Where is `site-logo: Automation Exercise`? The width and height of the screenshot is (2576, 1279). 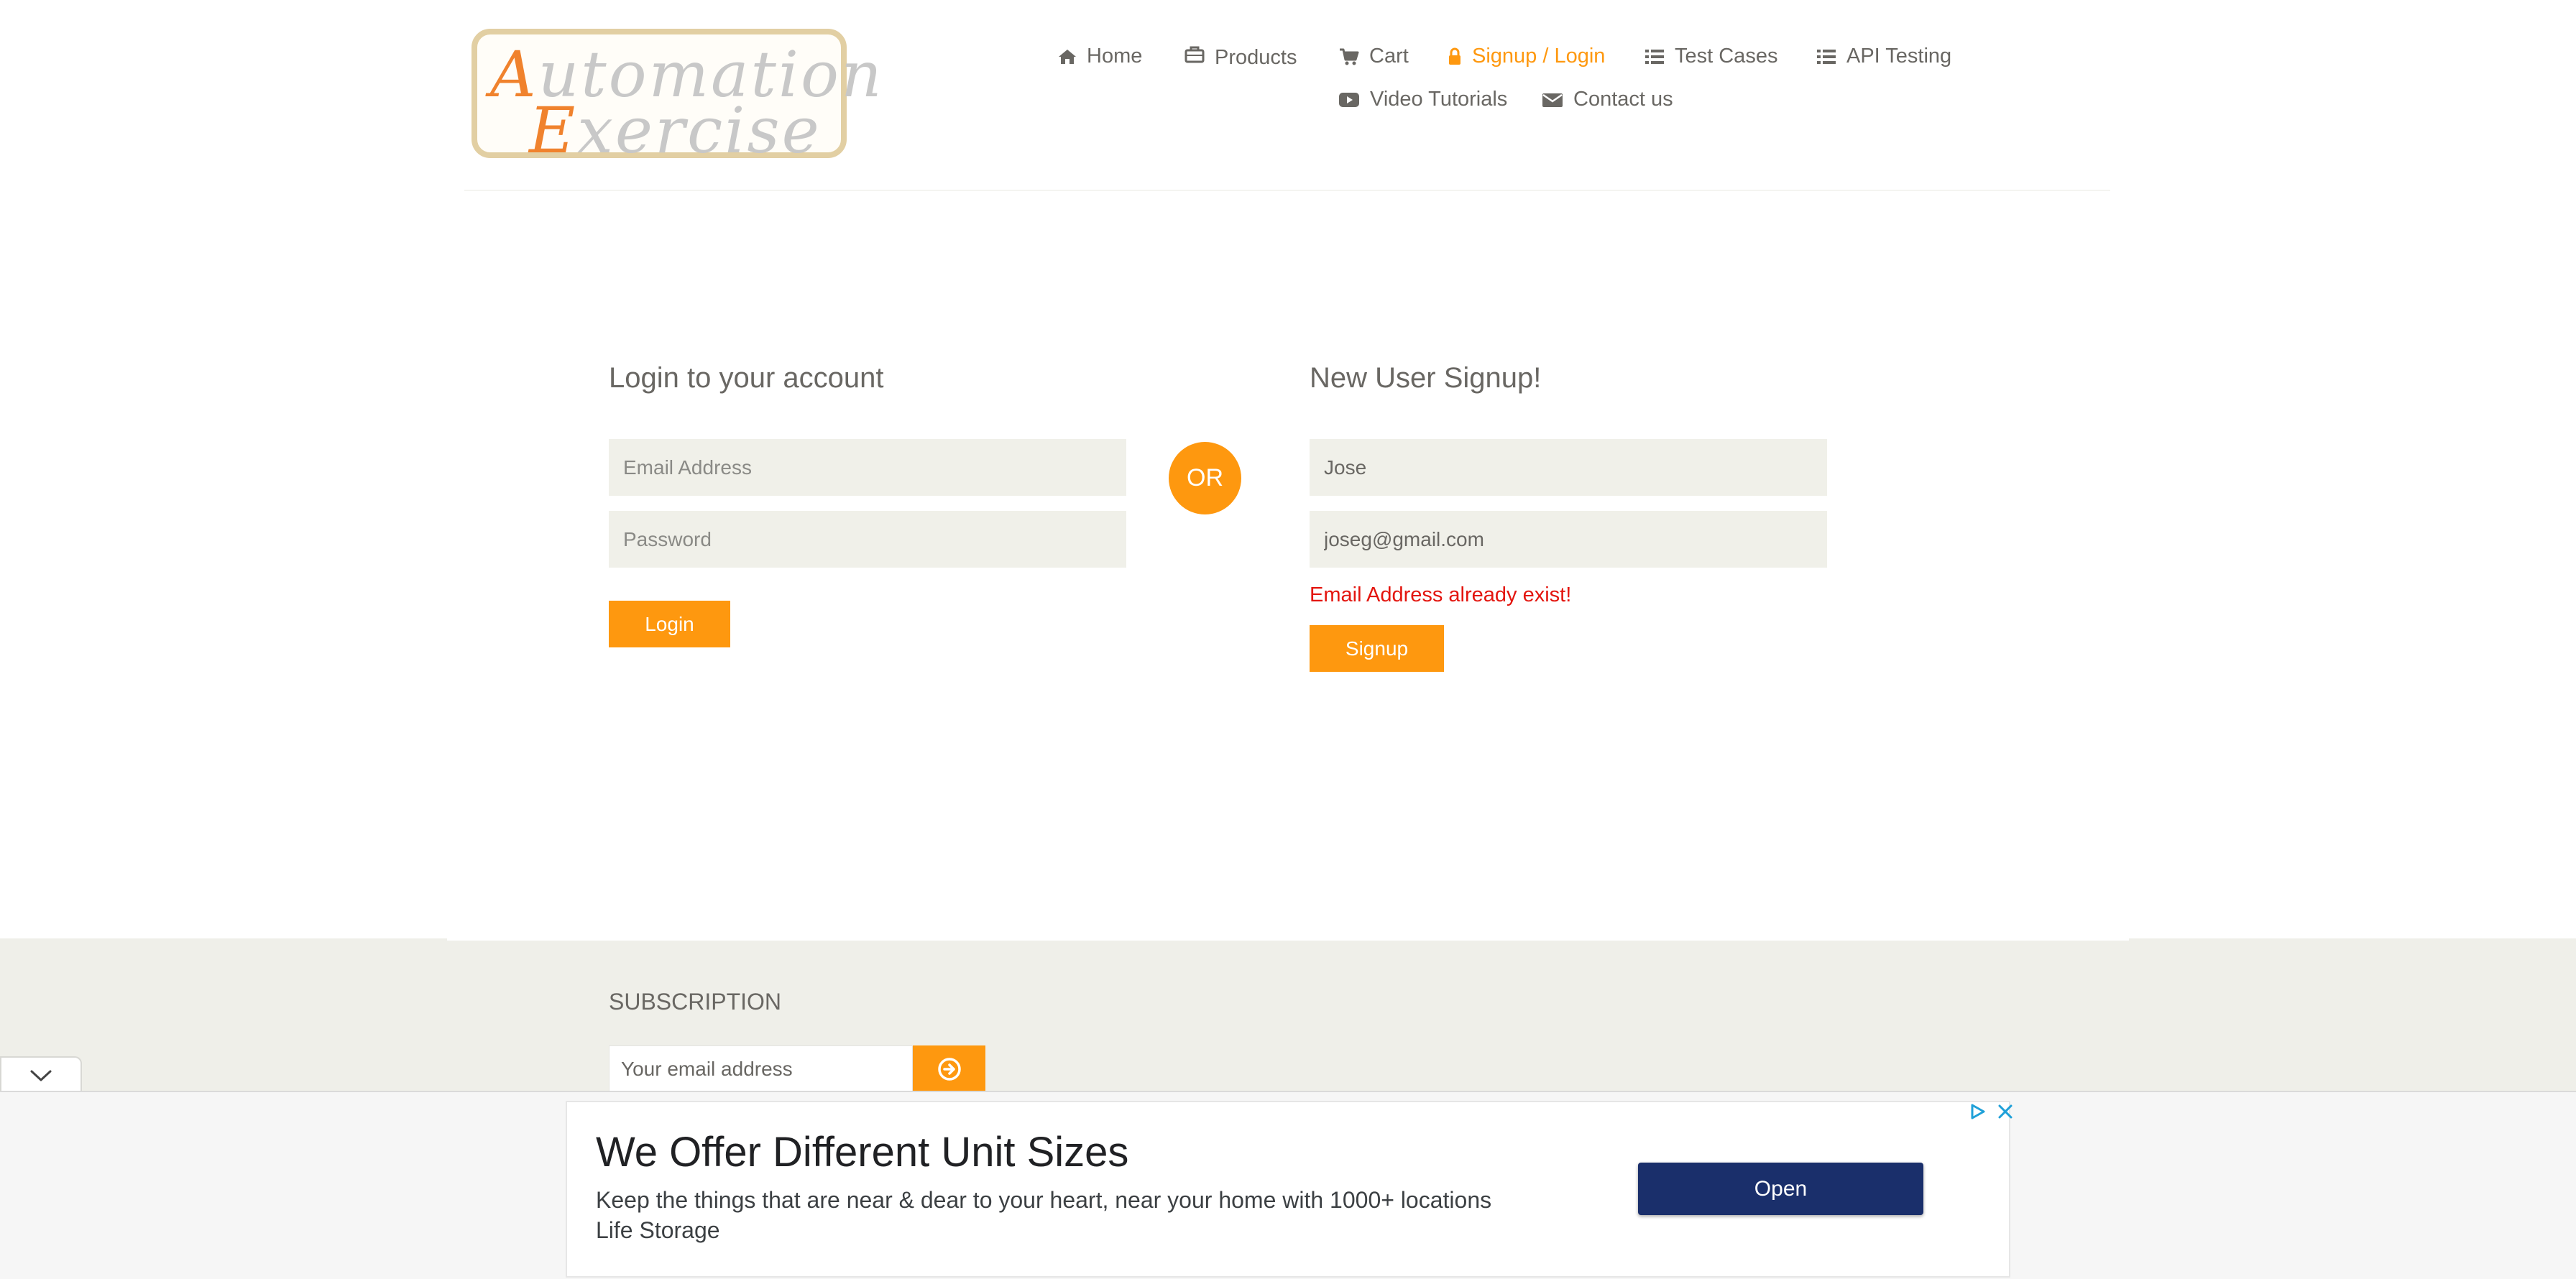
site-logo: Automation Exercise is located at coordinates (677, 98).